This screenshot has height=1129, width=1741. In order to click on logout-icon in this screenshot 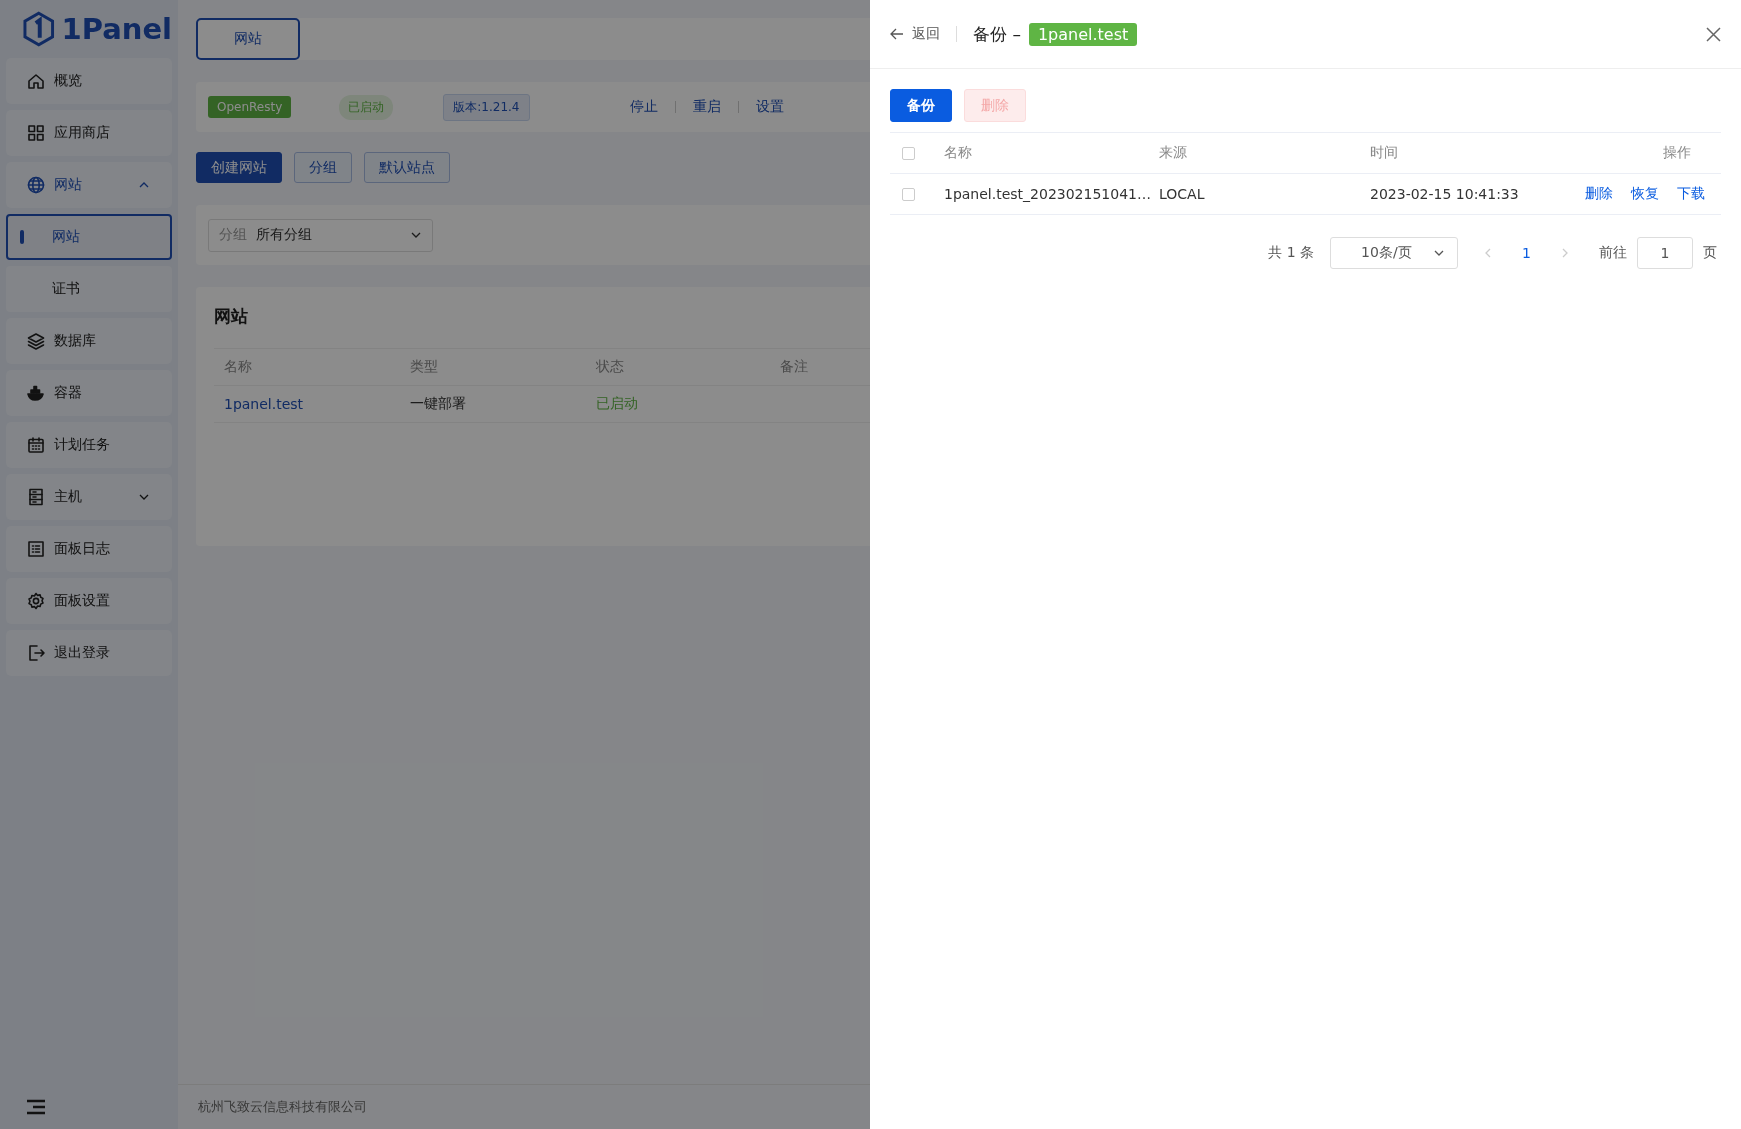, I will do `click(36, 653)`.